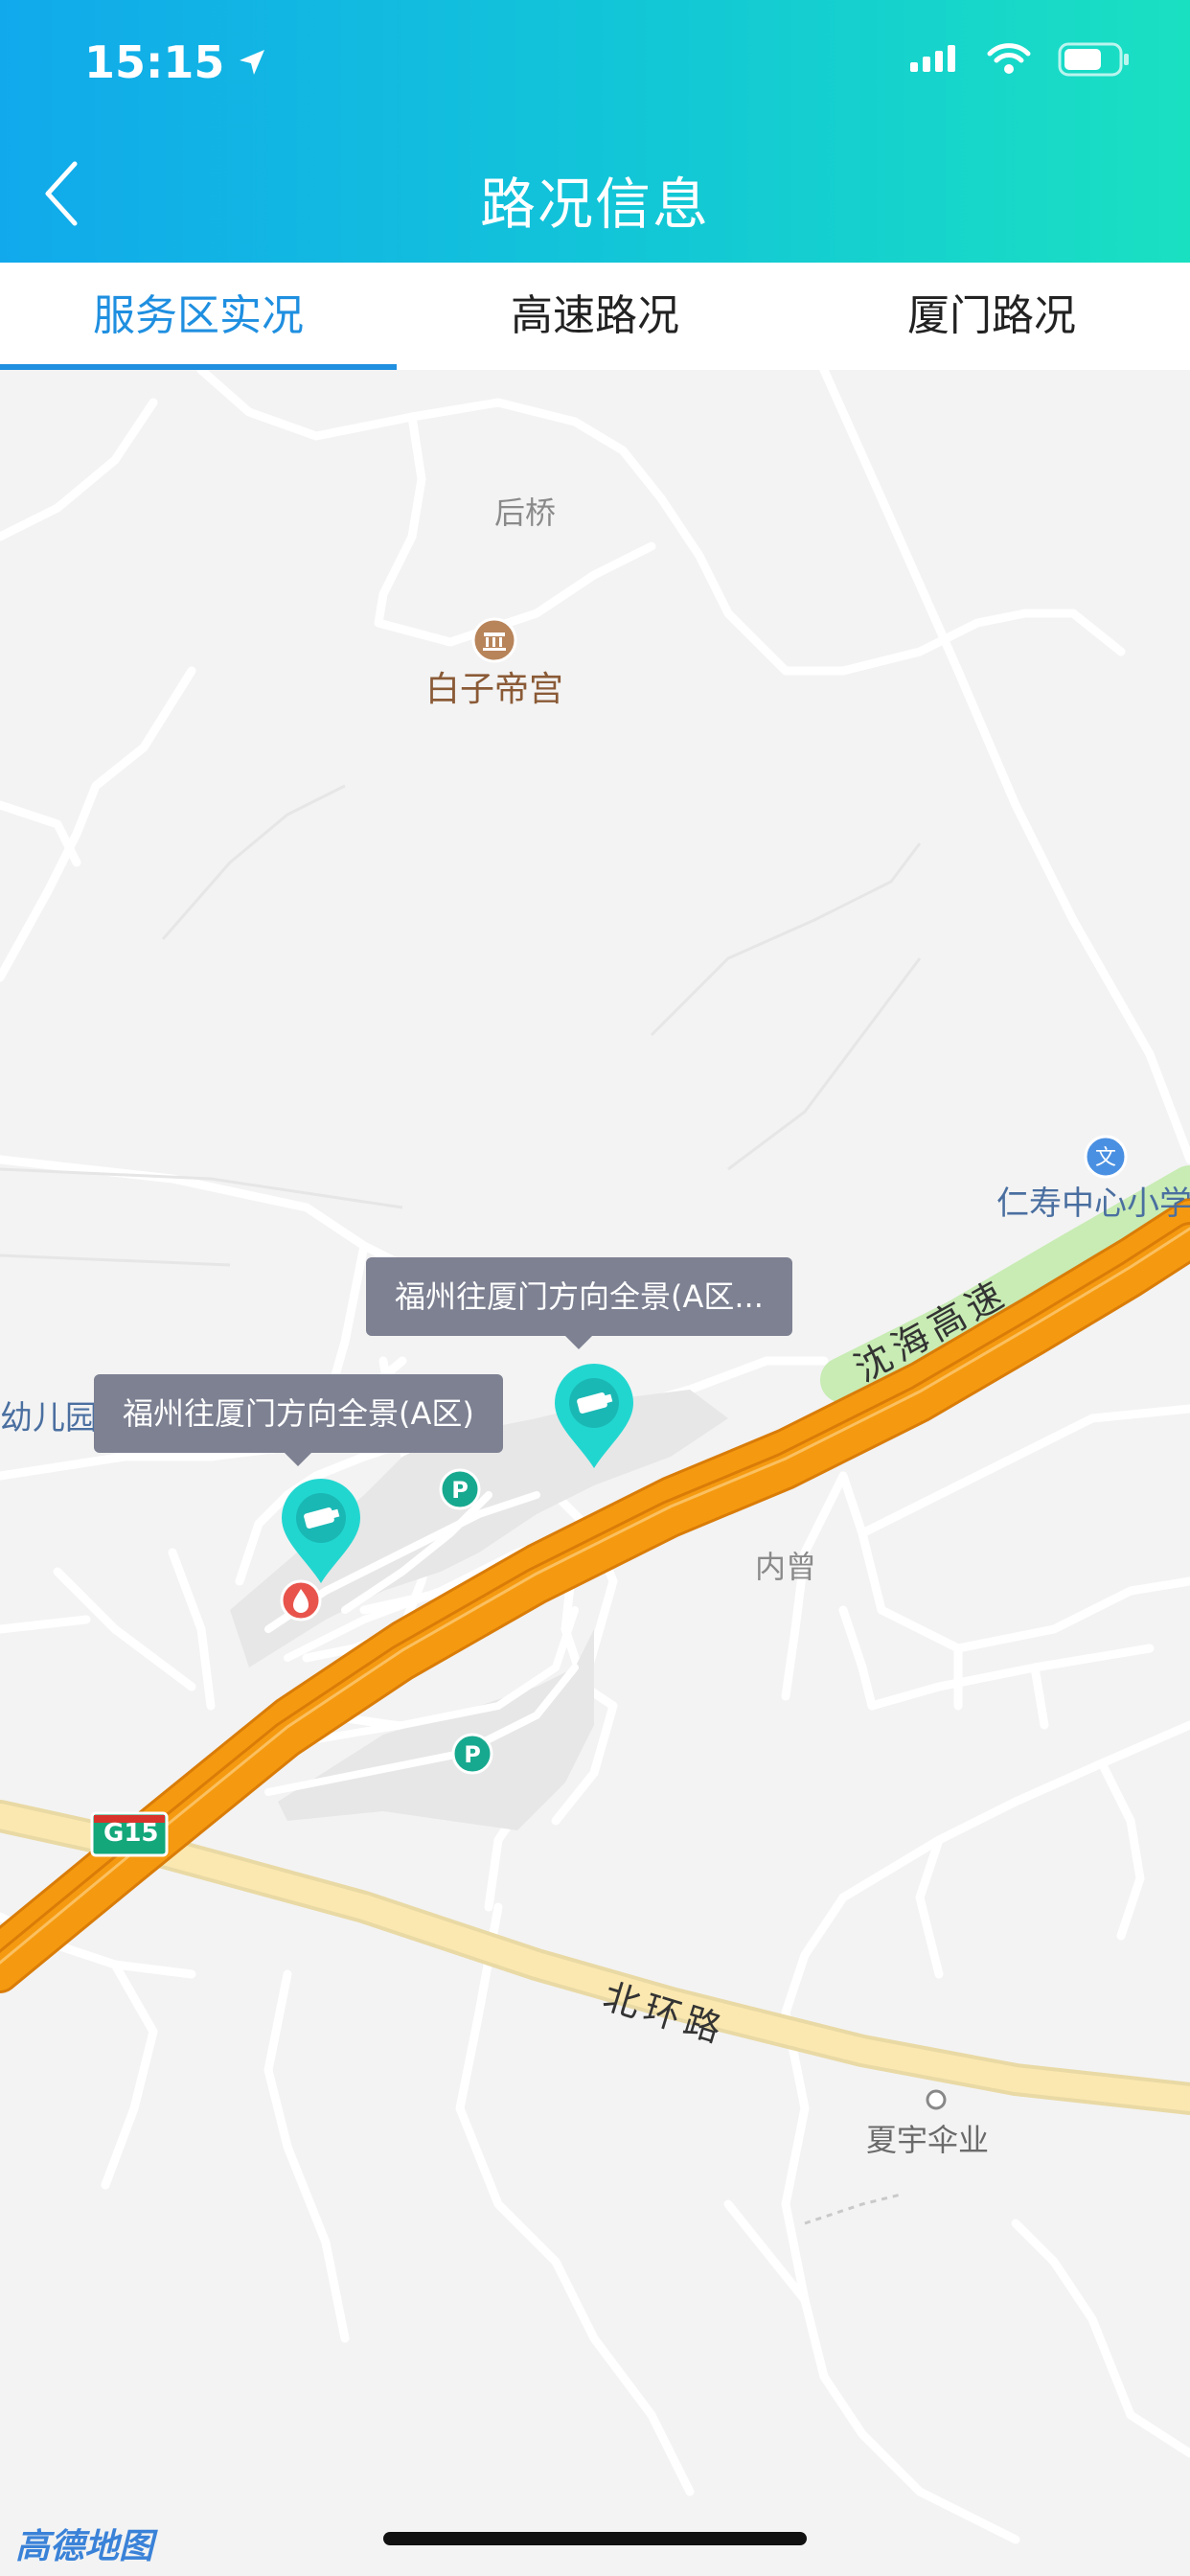  Describe the element at coordinates (494, 640) in the screenshot. I see `temple-icon` at that location.